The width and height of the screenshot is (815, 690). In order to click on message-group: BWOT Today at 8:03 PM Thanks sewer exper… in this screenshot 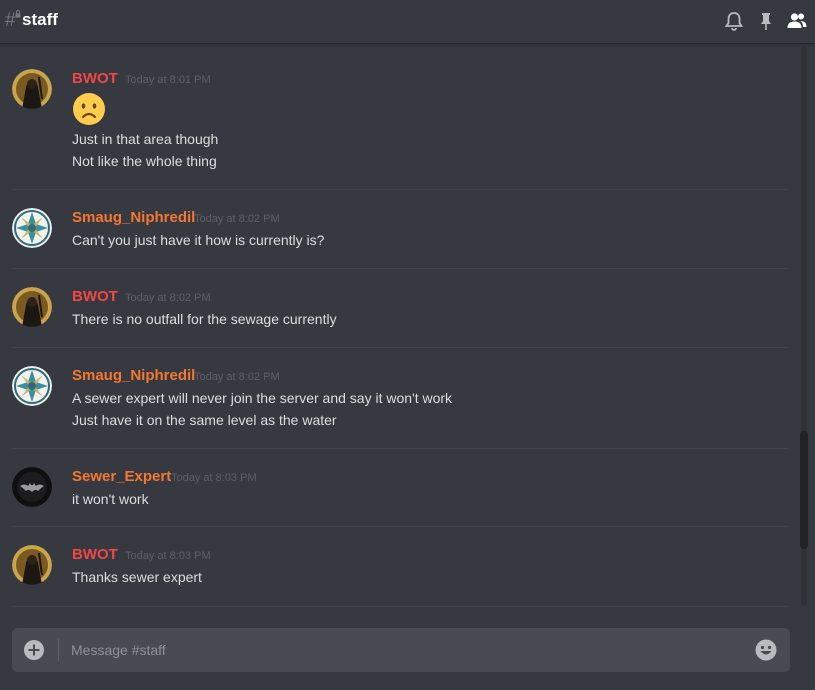, I will do `click(395, 567)`.